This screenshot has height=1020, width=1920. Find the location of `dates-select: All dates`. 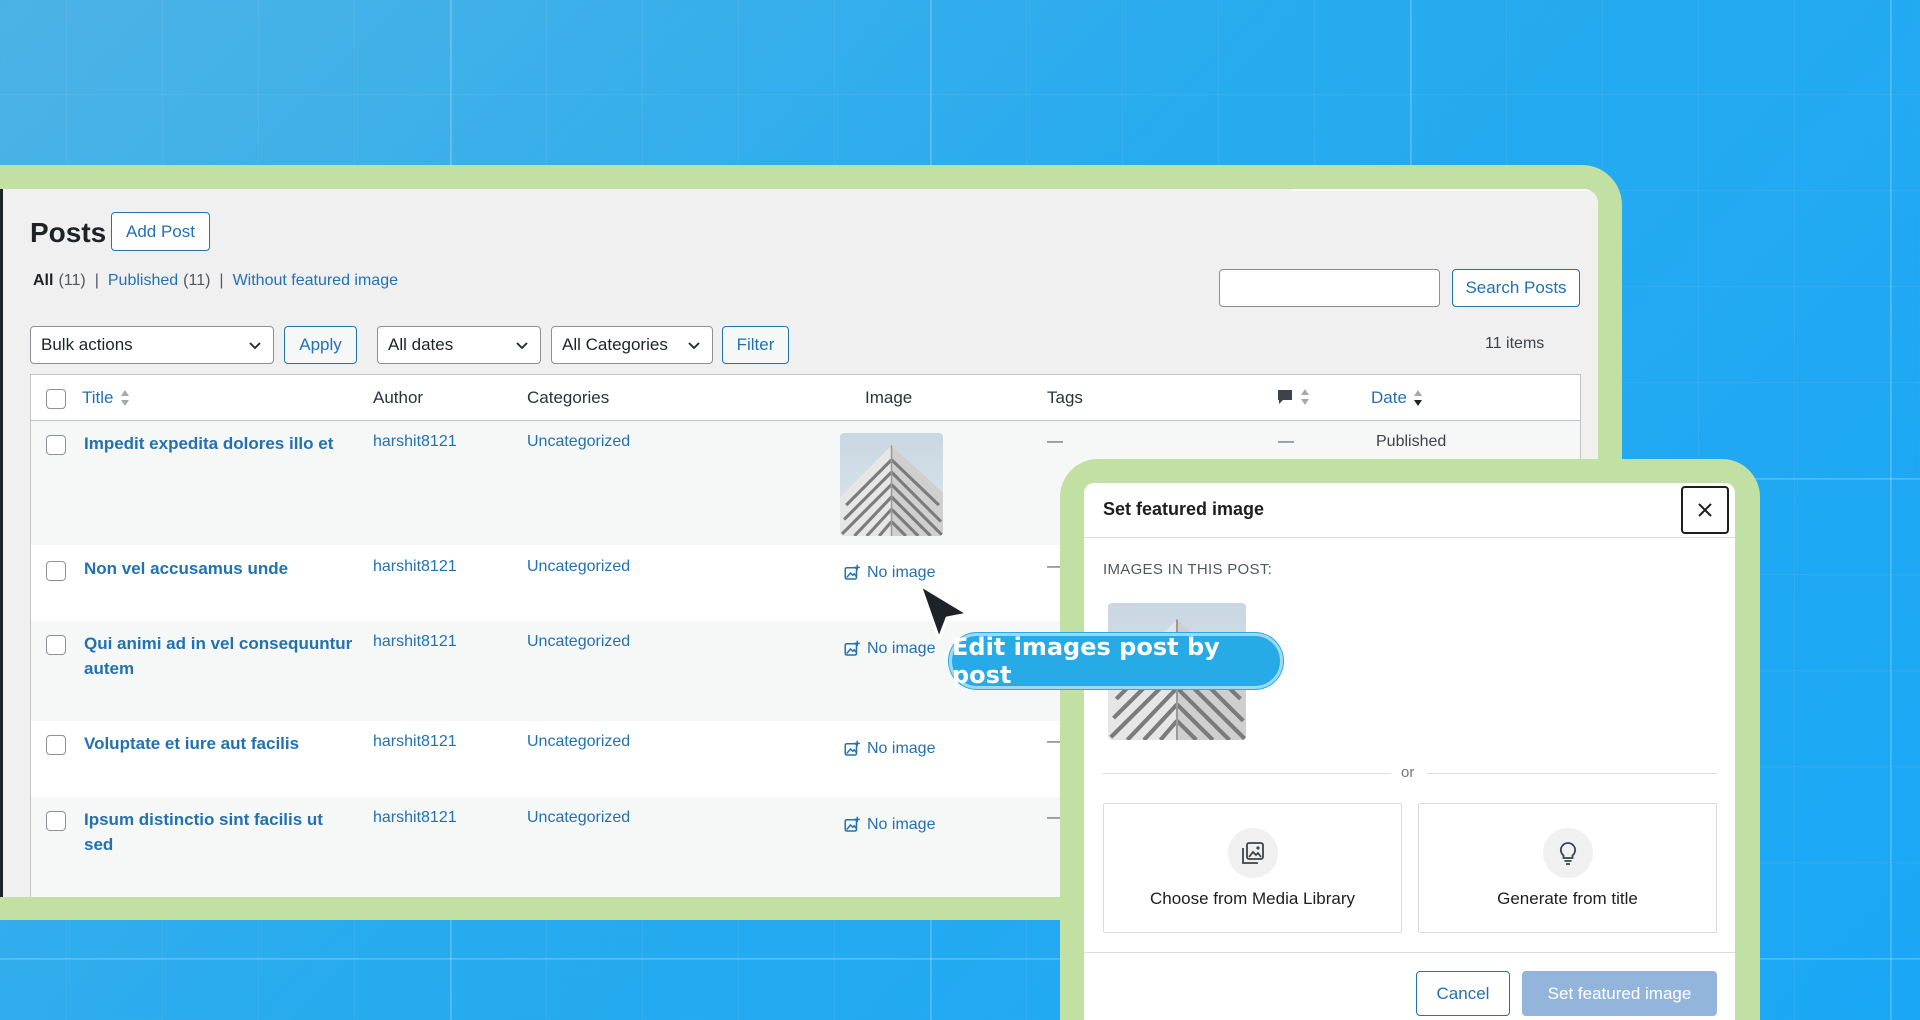

dates-select: All dates is located at coordinates (459, 345).